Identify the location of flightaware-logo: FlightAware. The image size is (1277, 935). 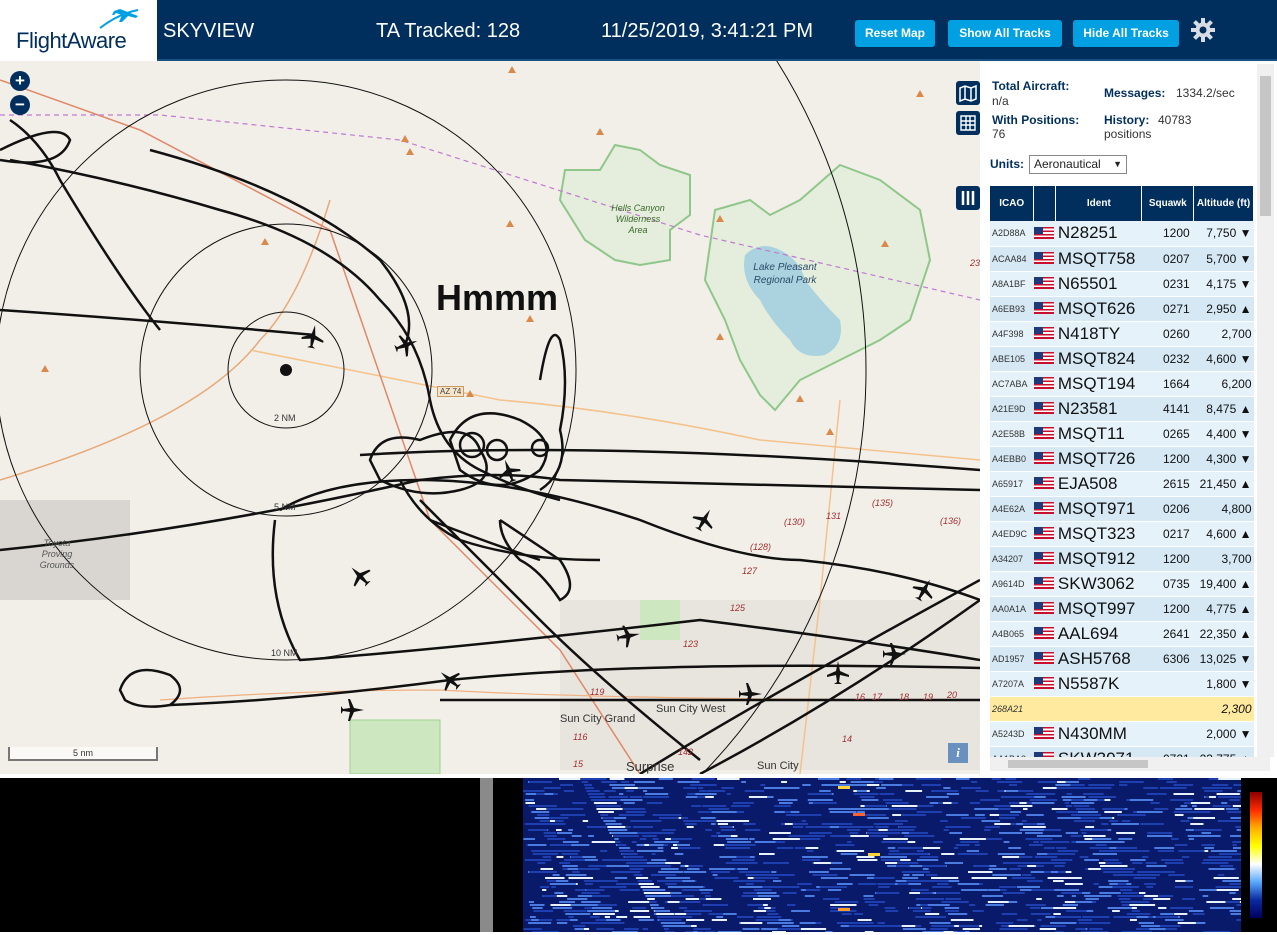
(78, 30).